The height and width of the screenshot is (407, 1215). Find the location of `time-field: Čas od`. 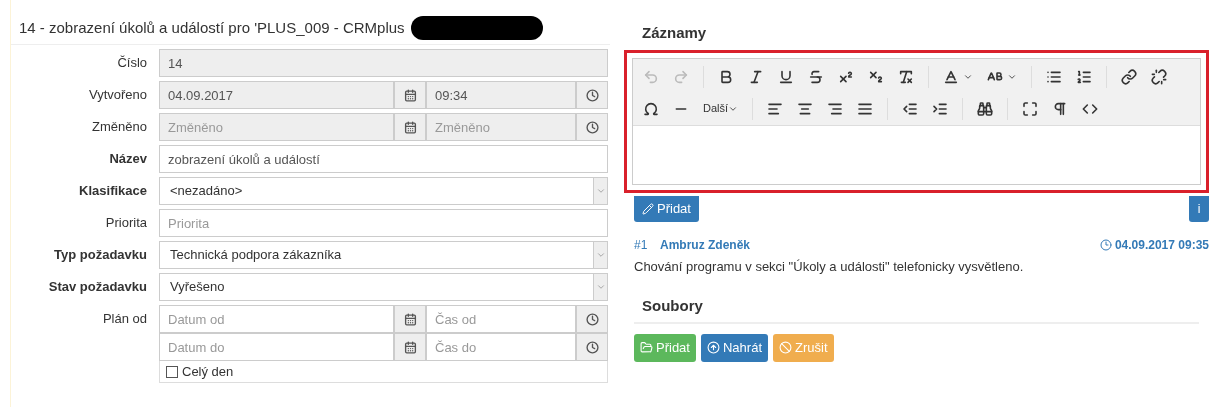

time-field: Čas od is located at coordinates (501, 319).